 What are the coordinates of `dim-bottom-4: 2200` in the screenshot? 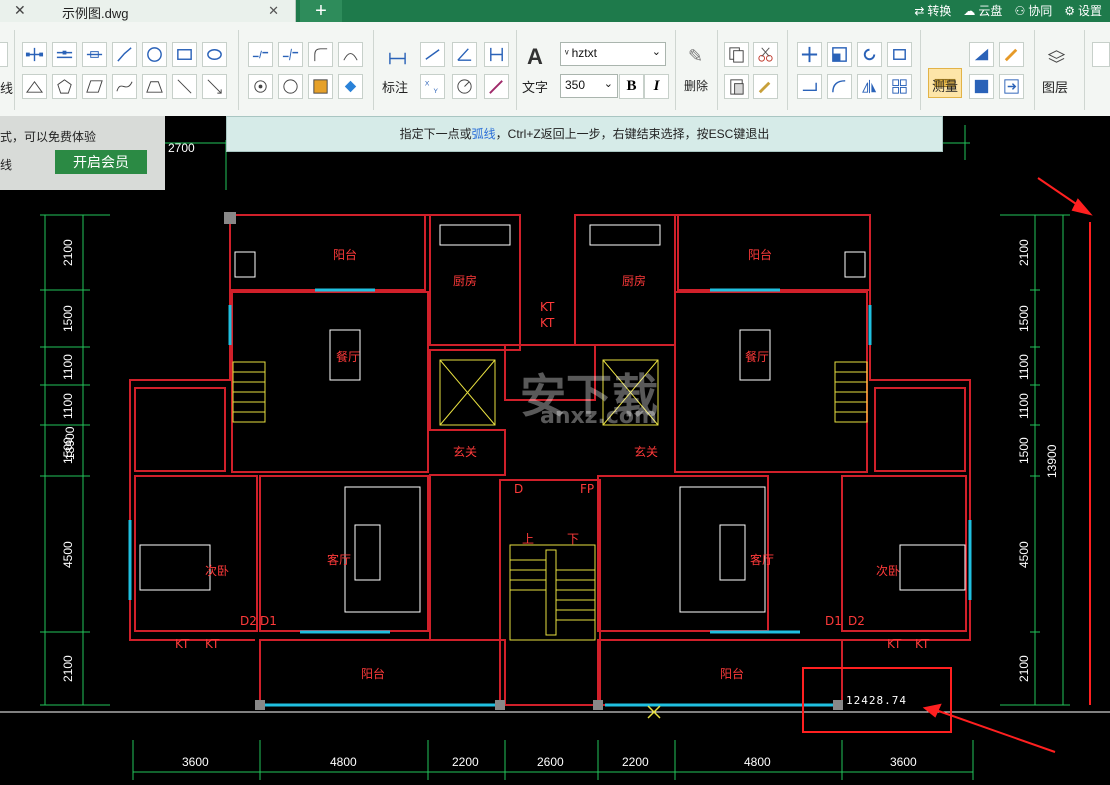 It's located at (635, 762).